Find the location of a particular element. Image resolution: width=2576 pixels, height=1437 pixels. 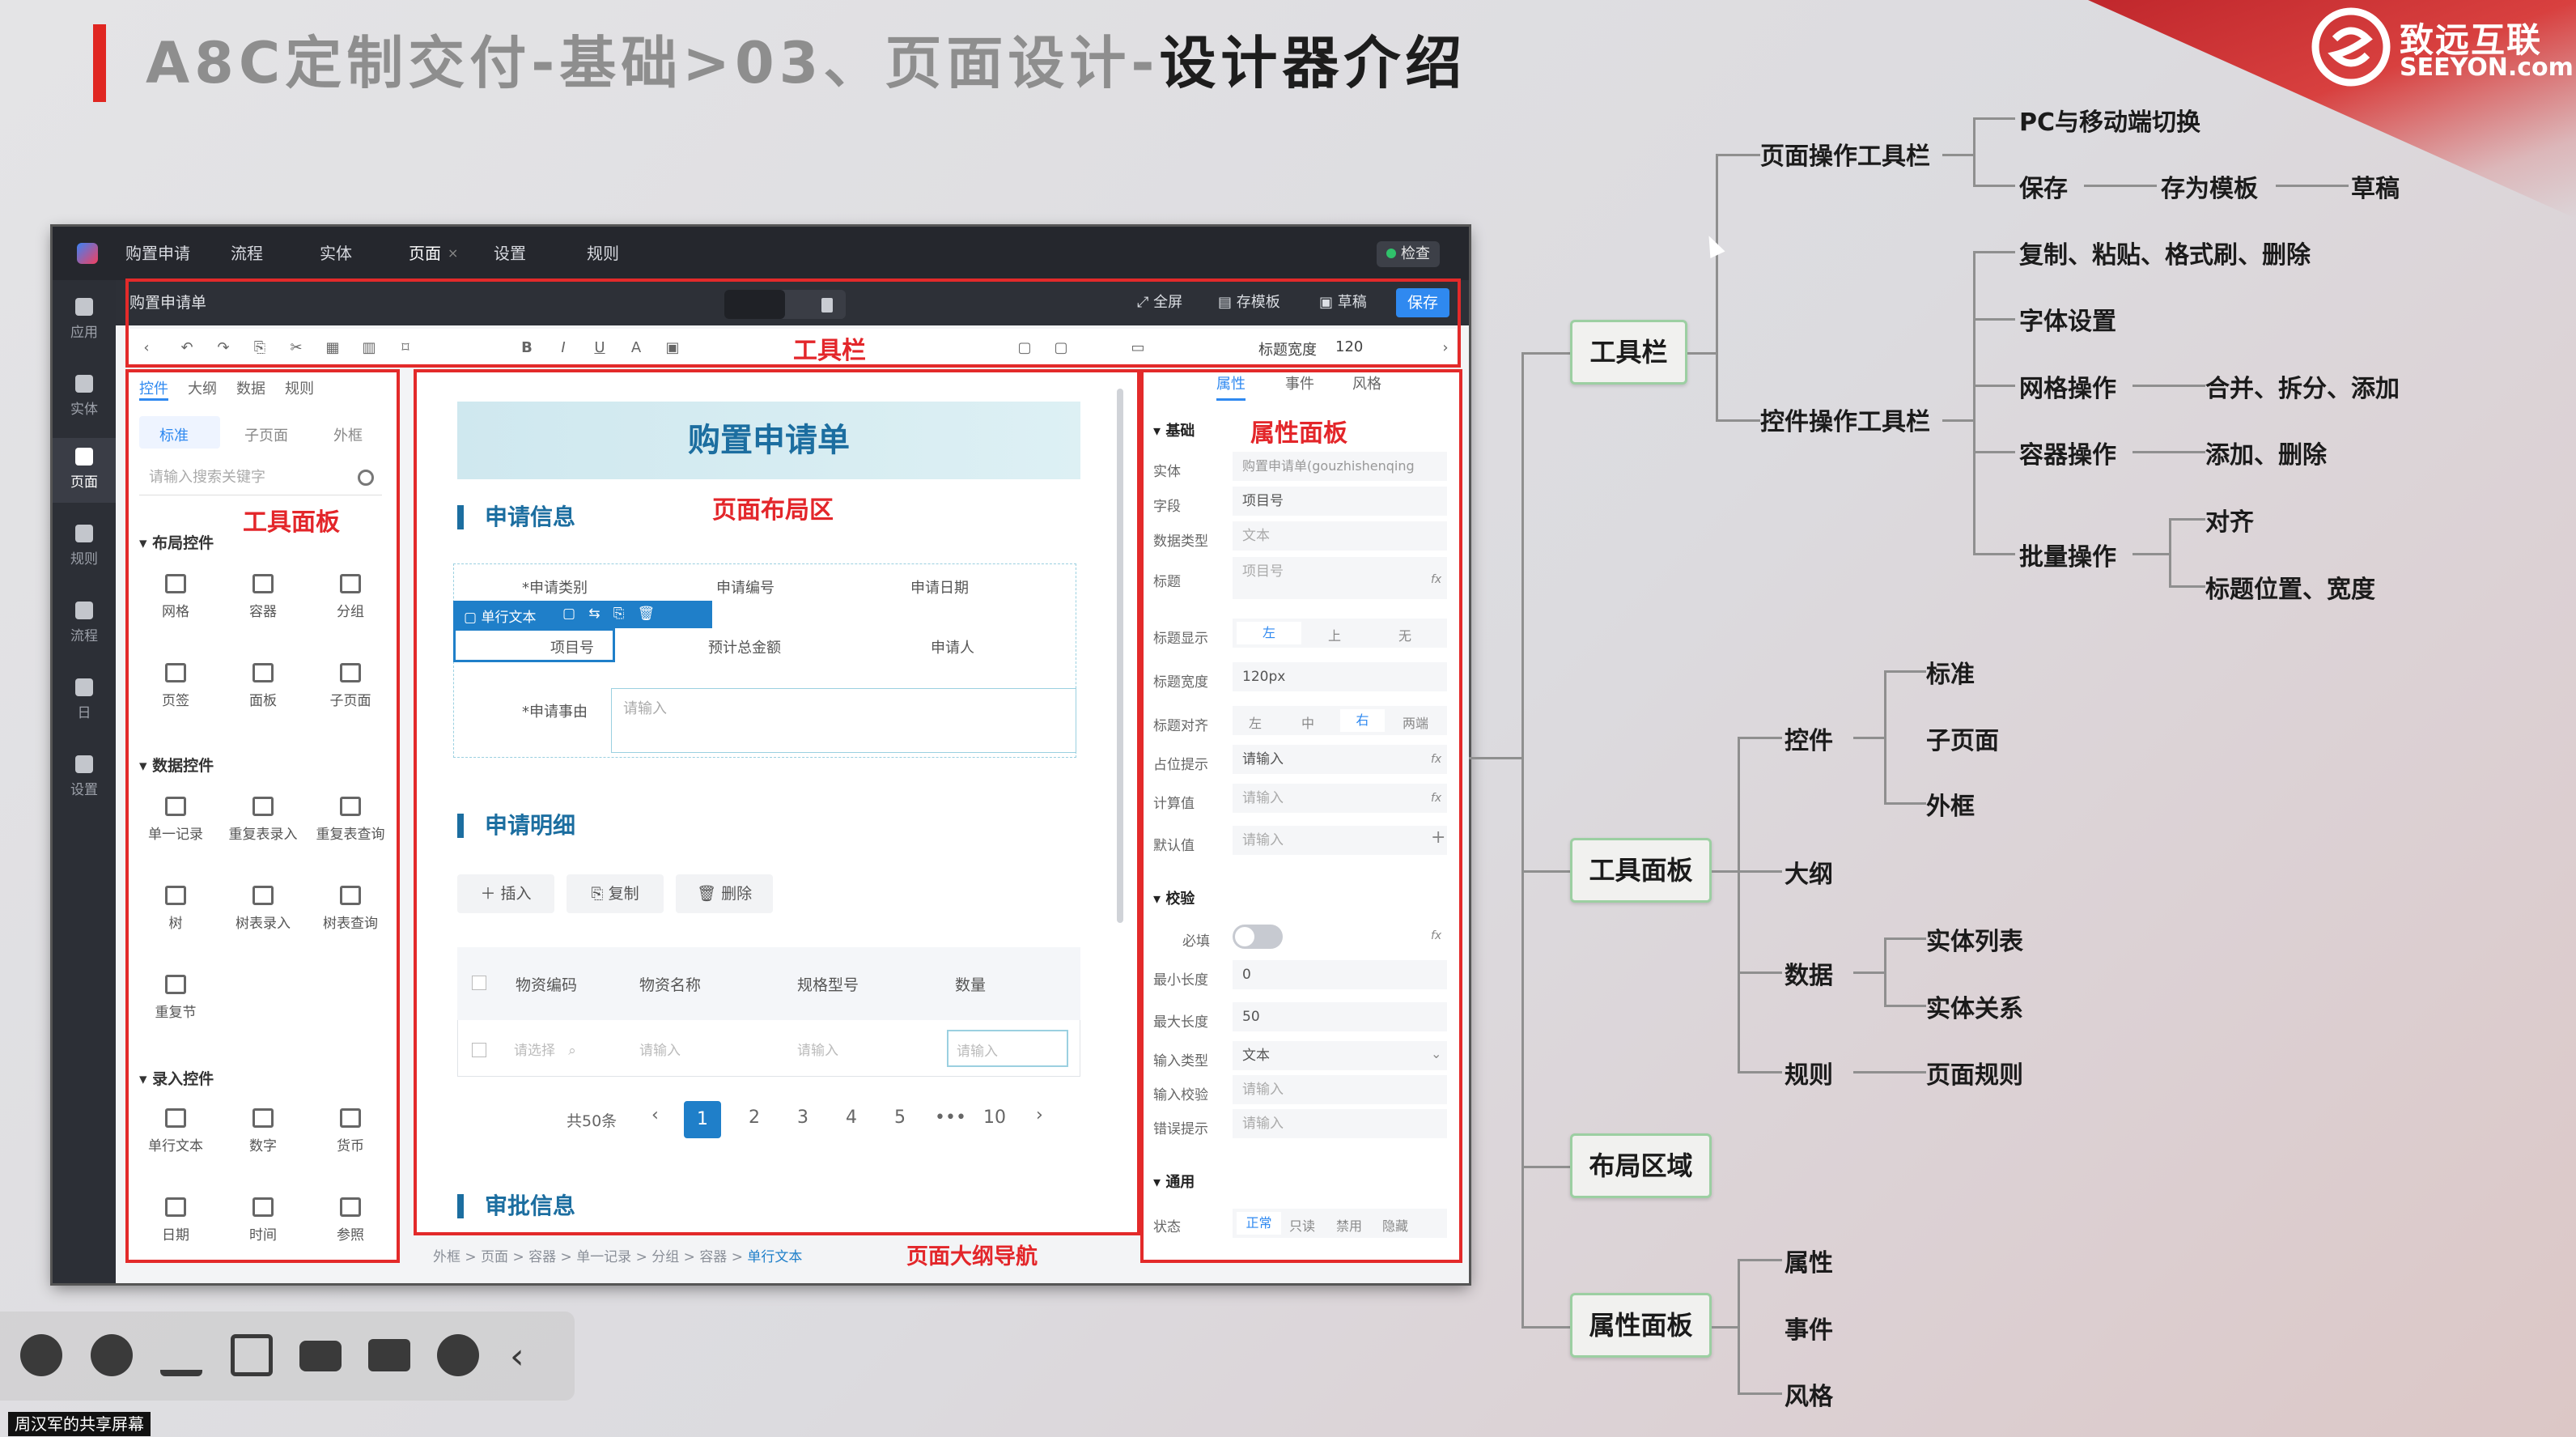

pen-icon is located at coordinates (181, 1355).